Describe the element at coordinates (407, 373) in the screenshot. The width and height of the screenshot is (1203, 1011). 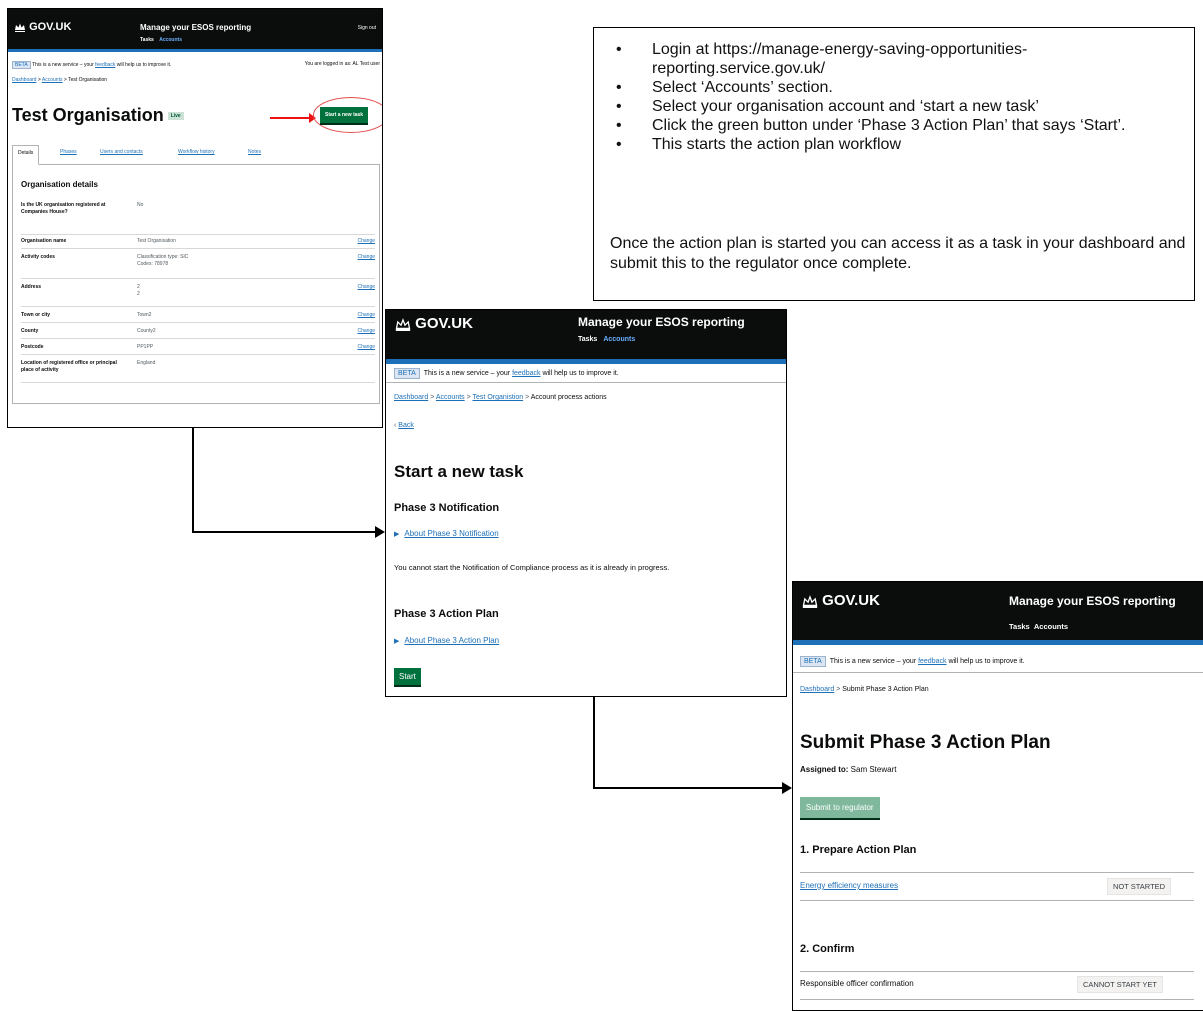
I see `beta-tag: BETA` at that location.